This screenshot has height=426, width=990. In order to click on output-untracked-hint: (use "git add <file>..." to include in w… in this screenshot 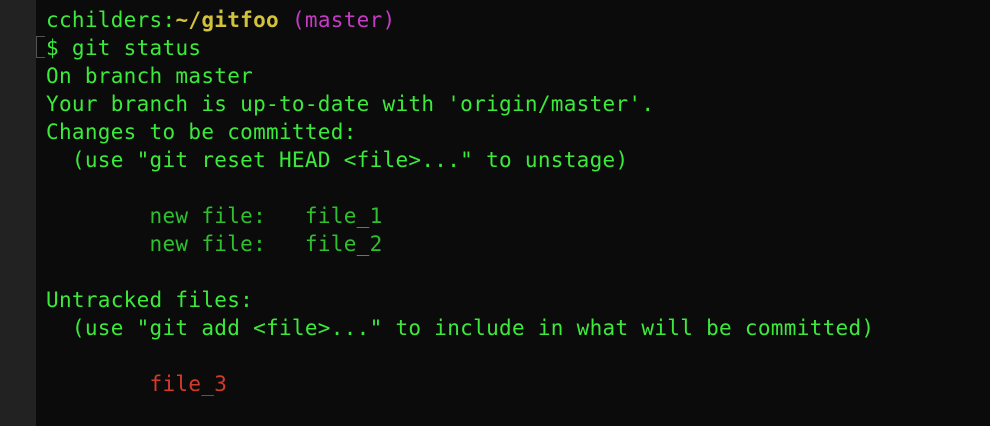, I will do `click(460, 328)`.